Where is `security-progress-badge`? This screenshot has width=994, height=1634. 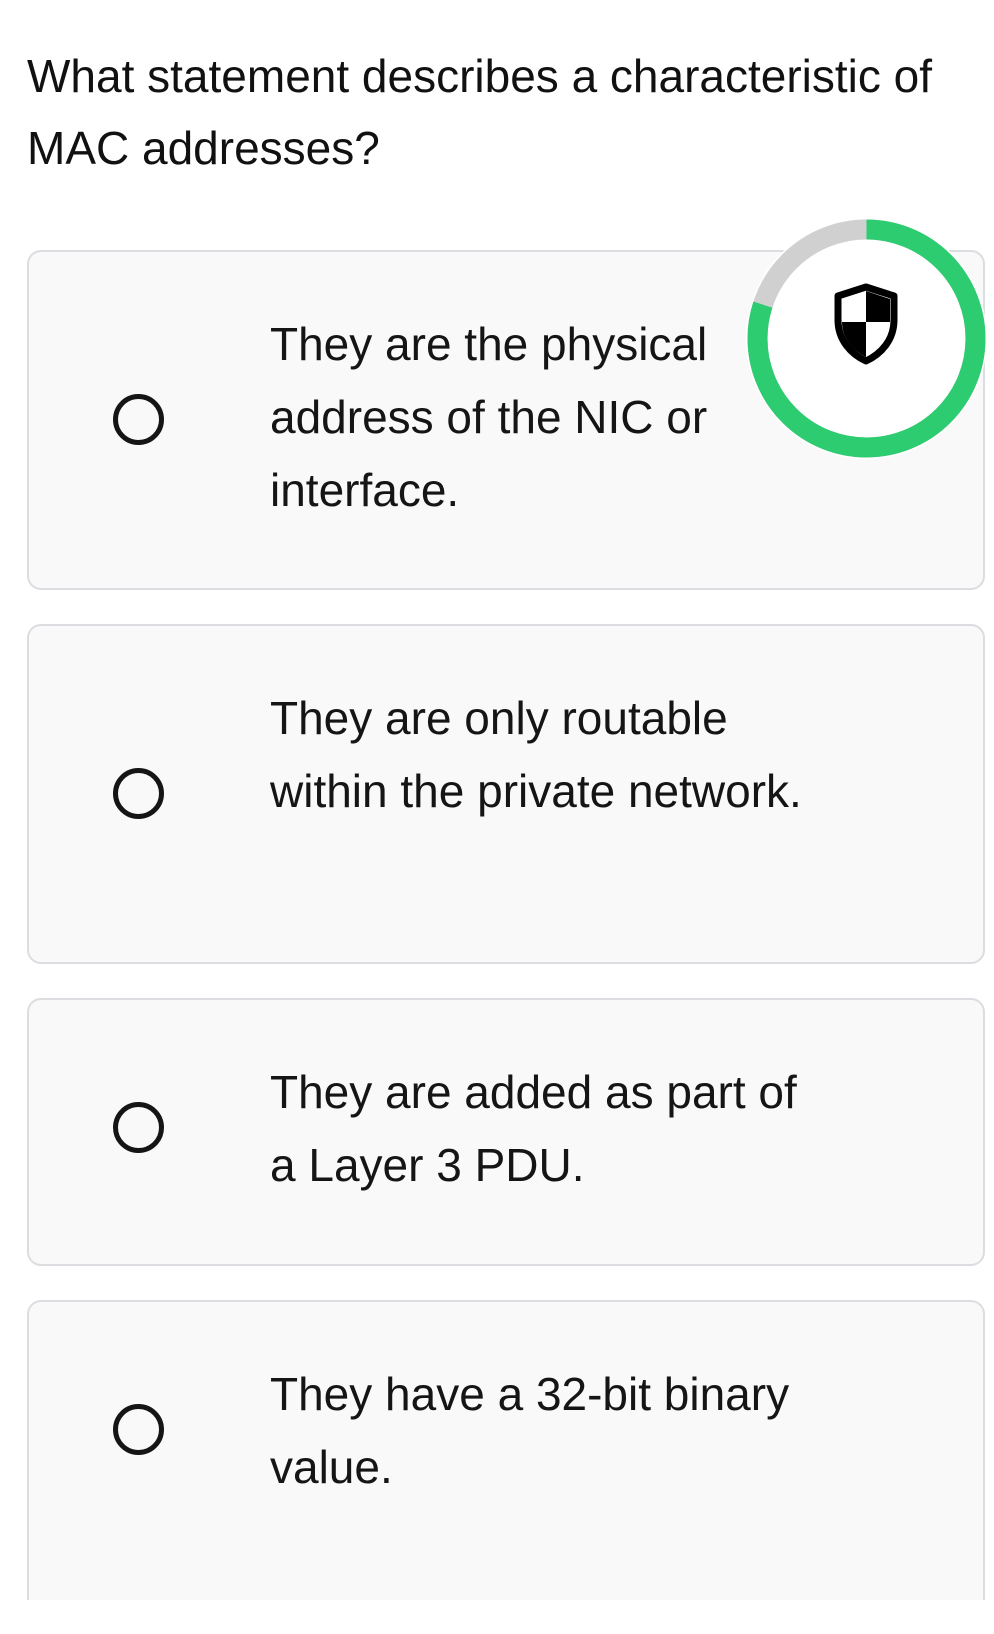 security-progress-badge is located at coordinates (866, 338).